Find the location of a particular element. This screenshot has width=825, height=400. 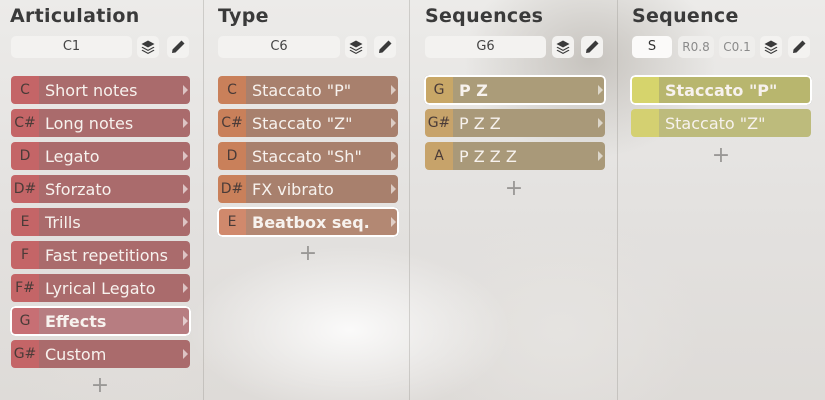

type-item: D# FX vibrato is located at coordinates (308, 189).